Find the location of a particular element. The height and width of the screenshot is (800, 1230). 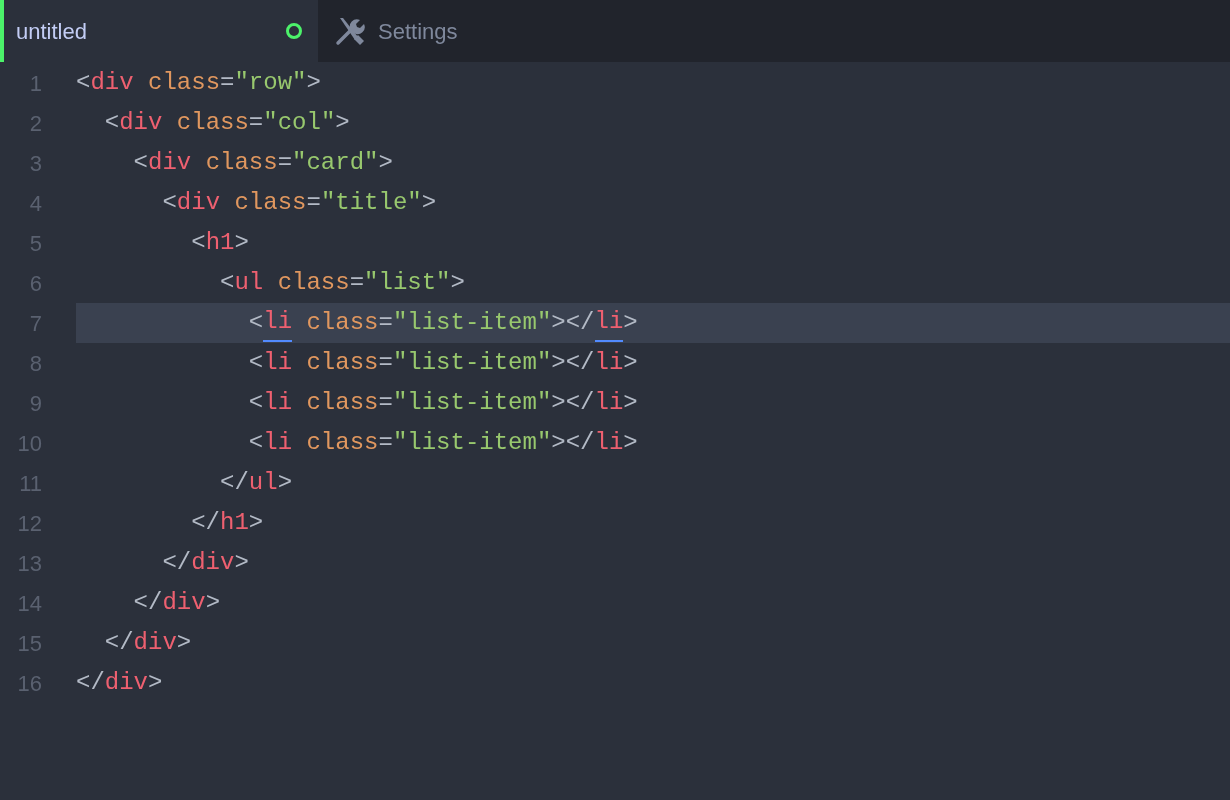

tools-icon is located at coordinates (350, 31).